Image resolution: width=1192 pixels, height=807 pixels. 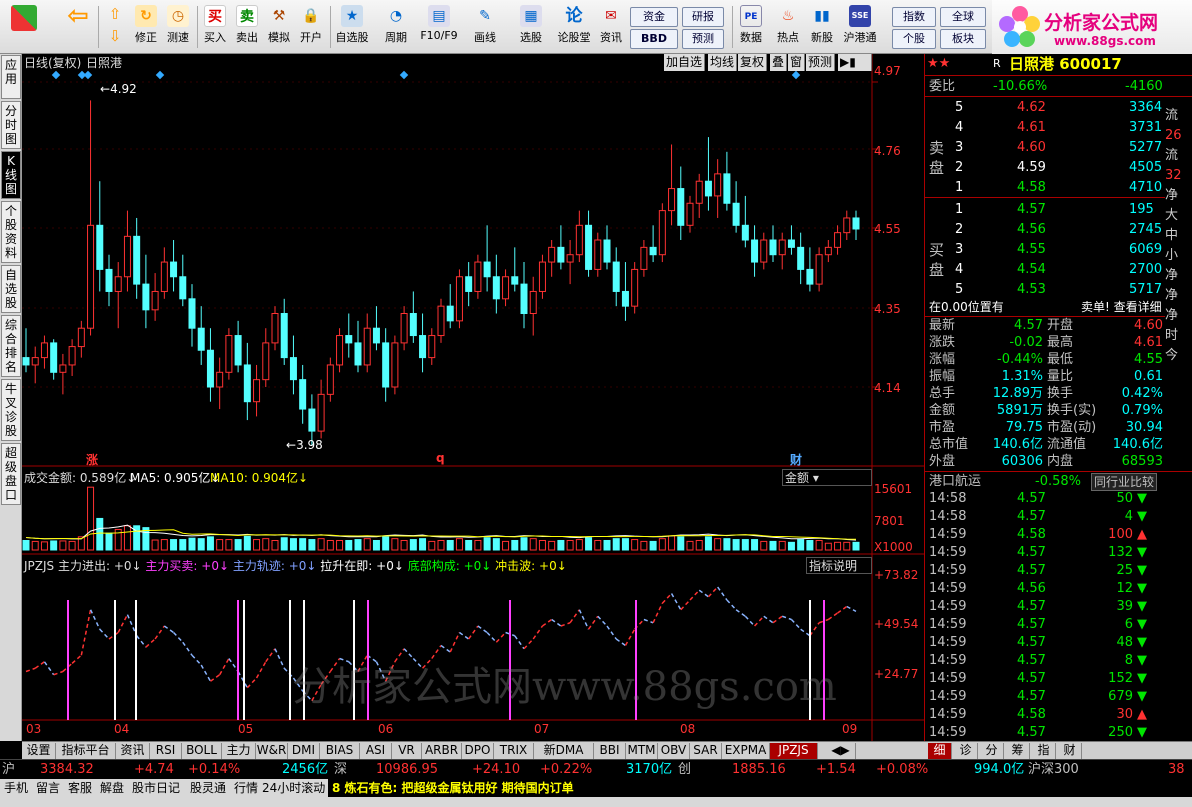 I want to click on tick-row: 14:58 4.57 4 ▼, so click(x=1058, y=517).